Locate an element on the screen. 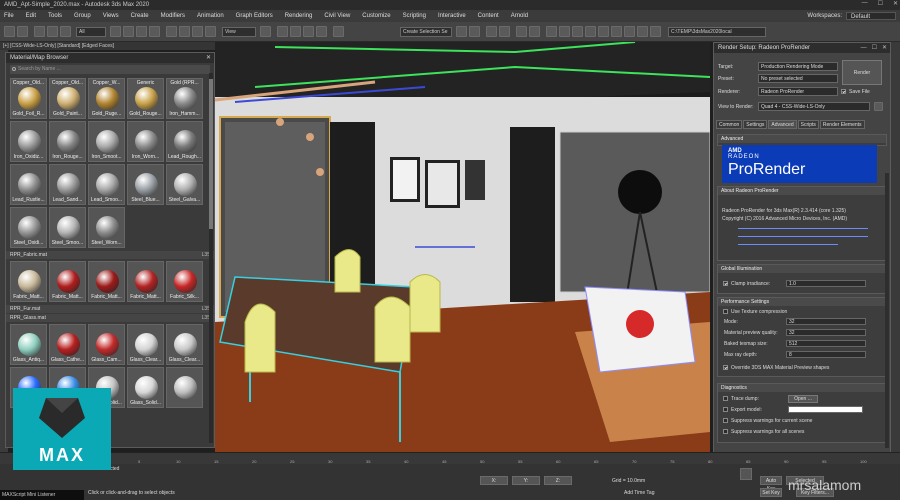 The image size is (900, 500). override-preview-checkbox is located at coordinates (725, 367).